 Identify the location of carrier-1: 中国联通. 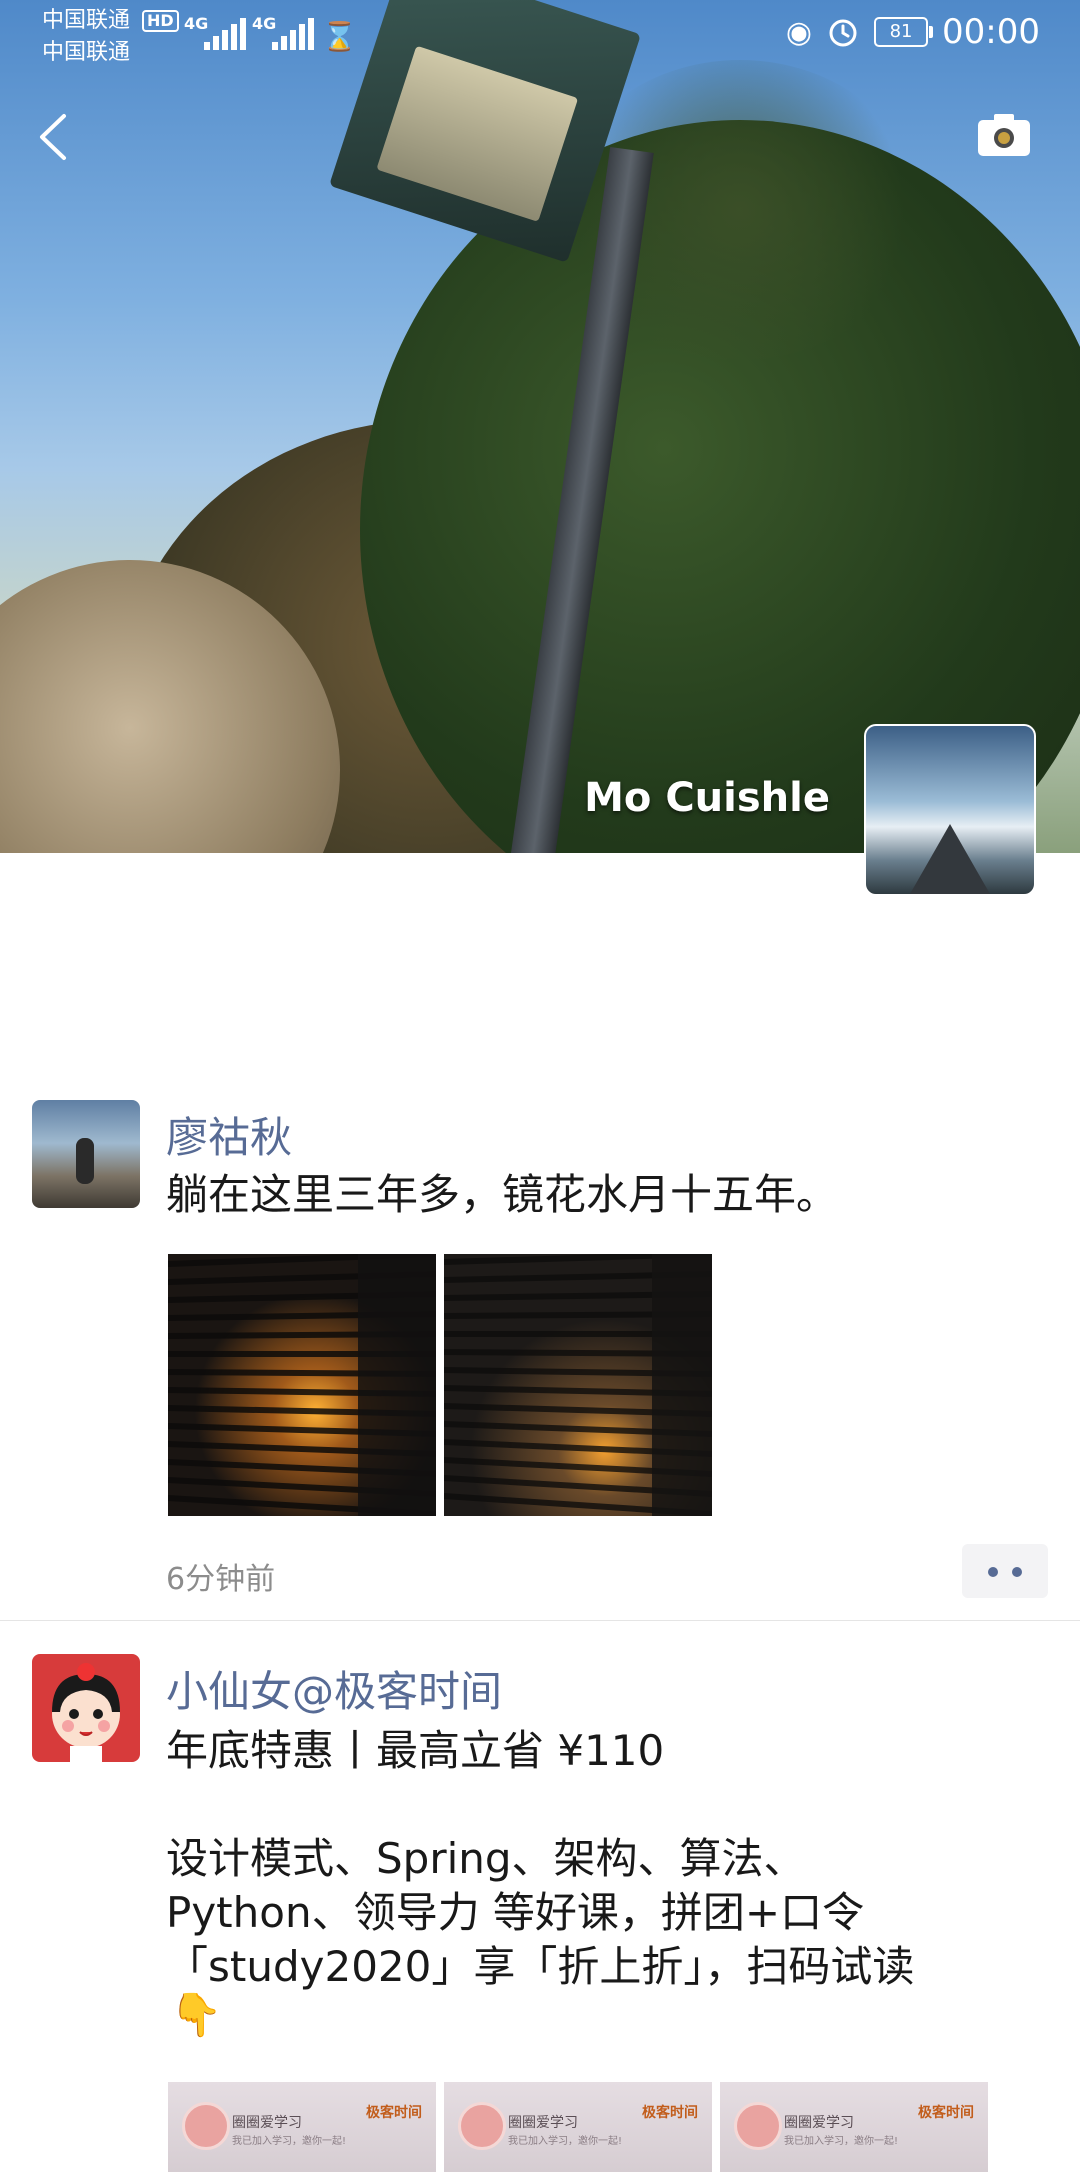
(86, 20).